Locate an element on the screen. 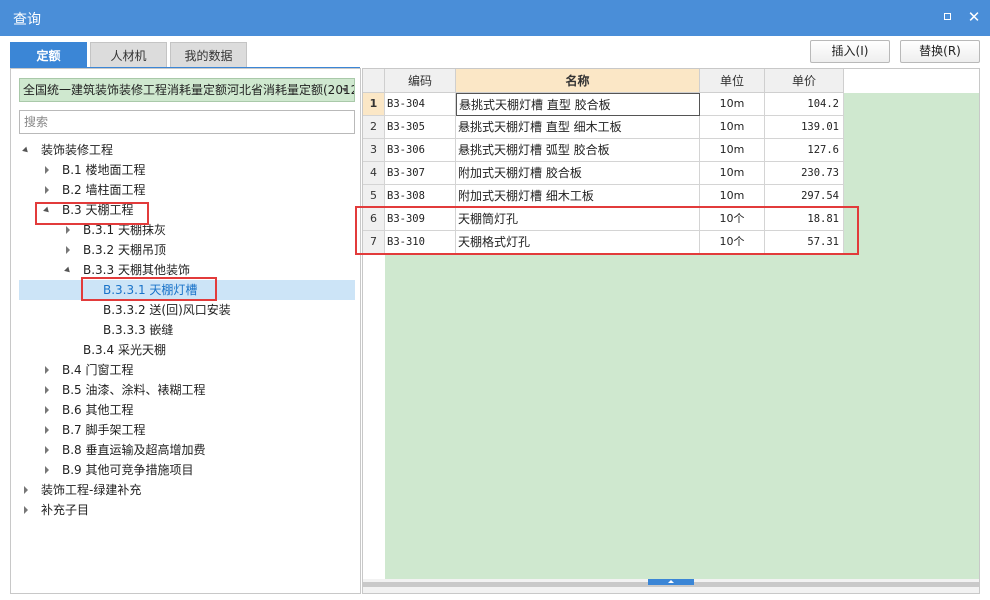 The width and height of the screenshot is (990, 600). tree-item: B.5 油漆、涂料、裱糊工程 is located at coordinates (185, 390).